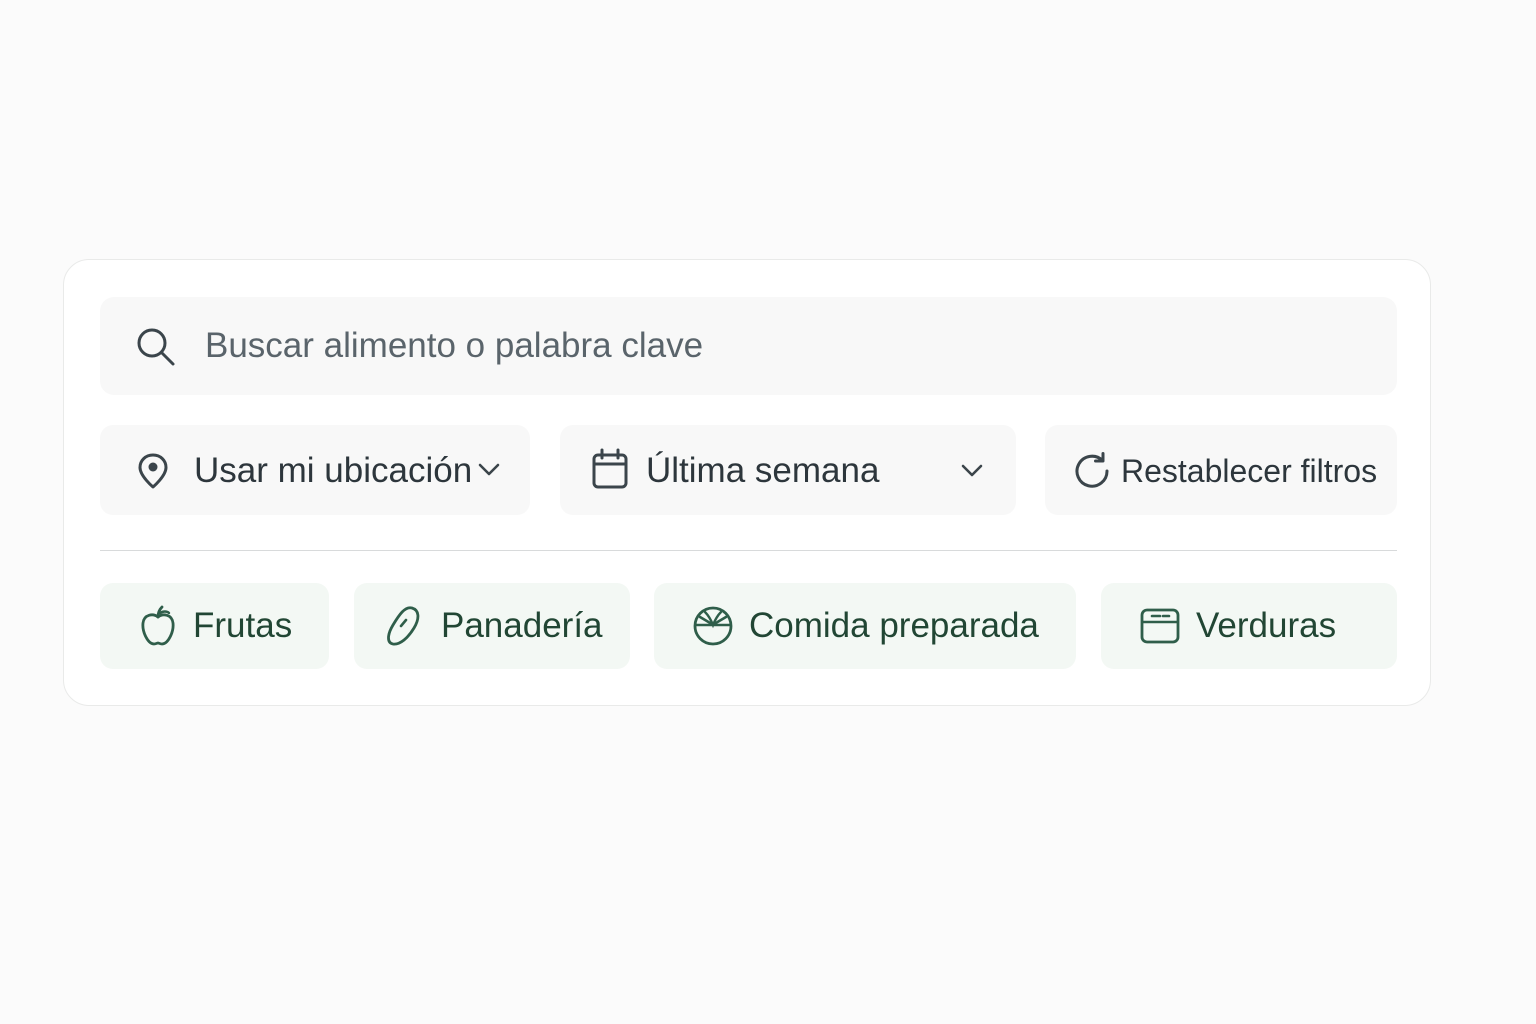 This screenshot has width=1536, height=1024. Describe the element at coordinates (522, 625) in the screenshot. I see `category-chip-label: Panadería` at that location.